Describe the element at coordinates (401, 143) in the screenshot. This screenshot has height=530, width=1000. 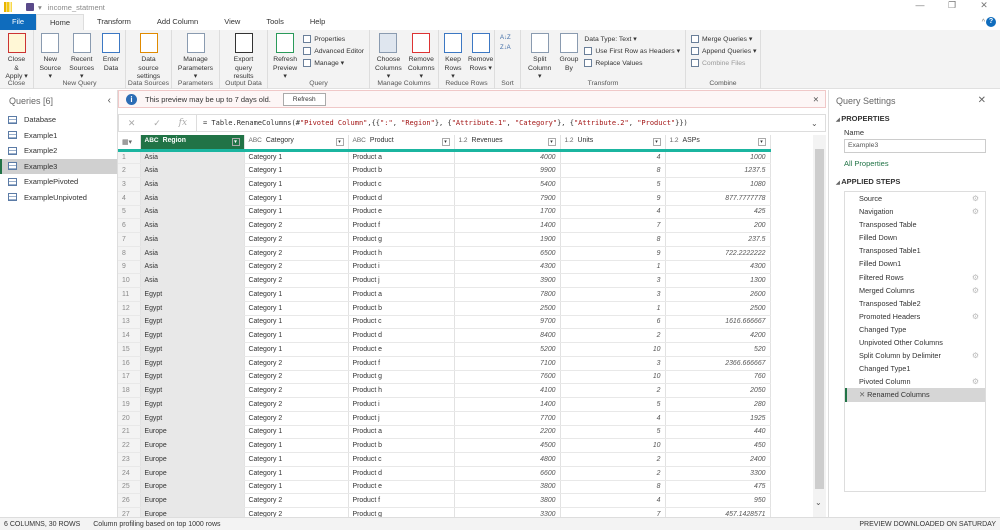
I see `column-header-product: ABC Product ▾` at that location.